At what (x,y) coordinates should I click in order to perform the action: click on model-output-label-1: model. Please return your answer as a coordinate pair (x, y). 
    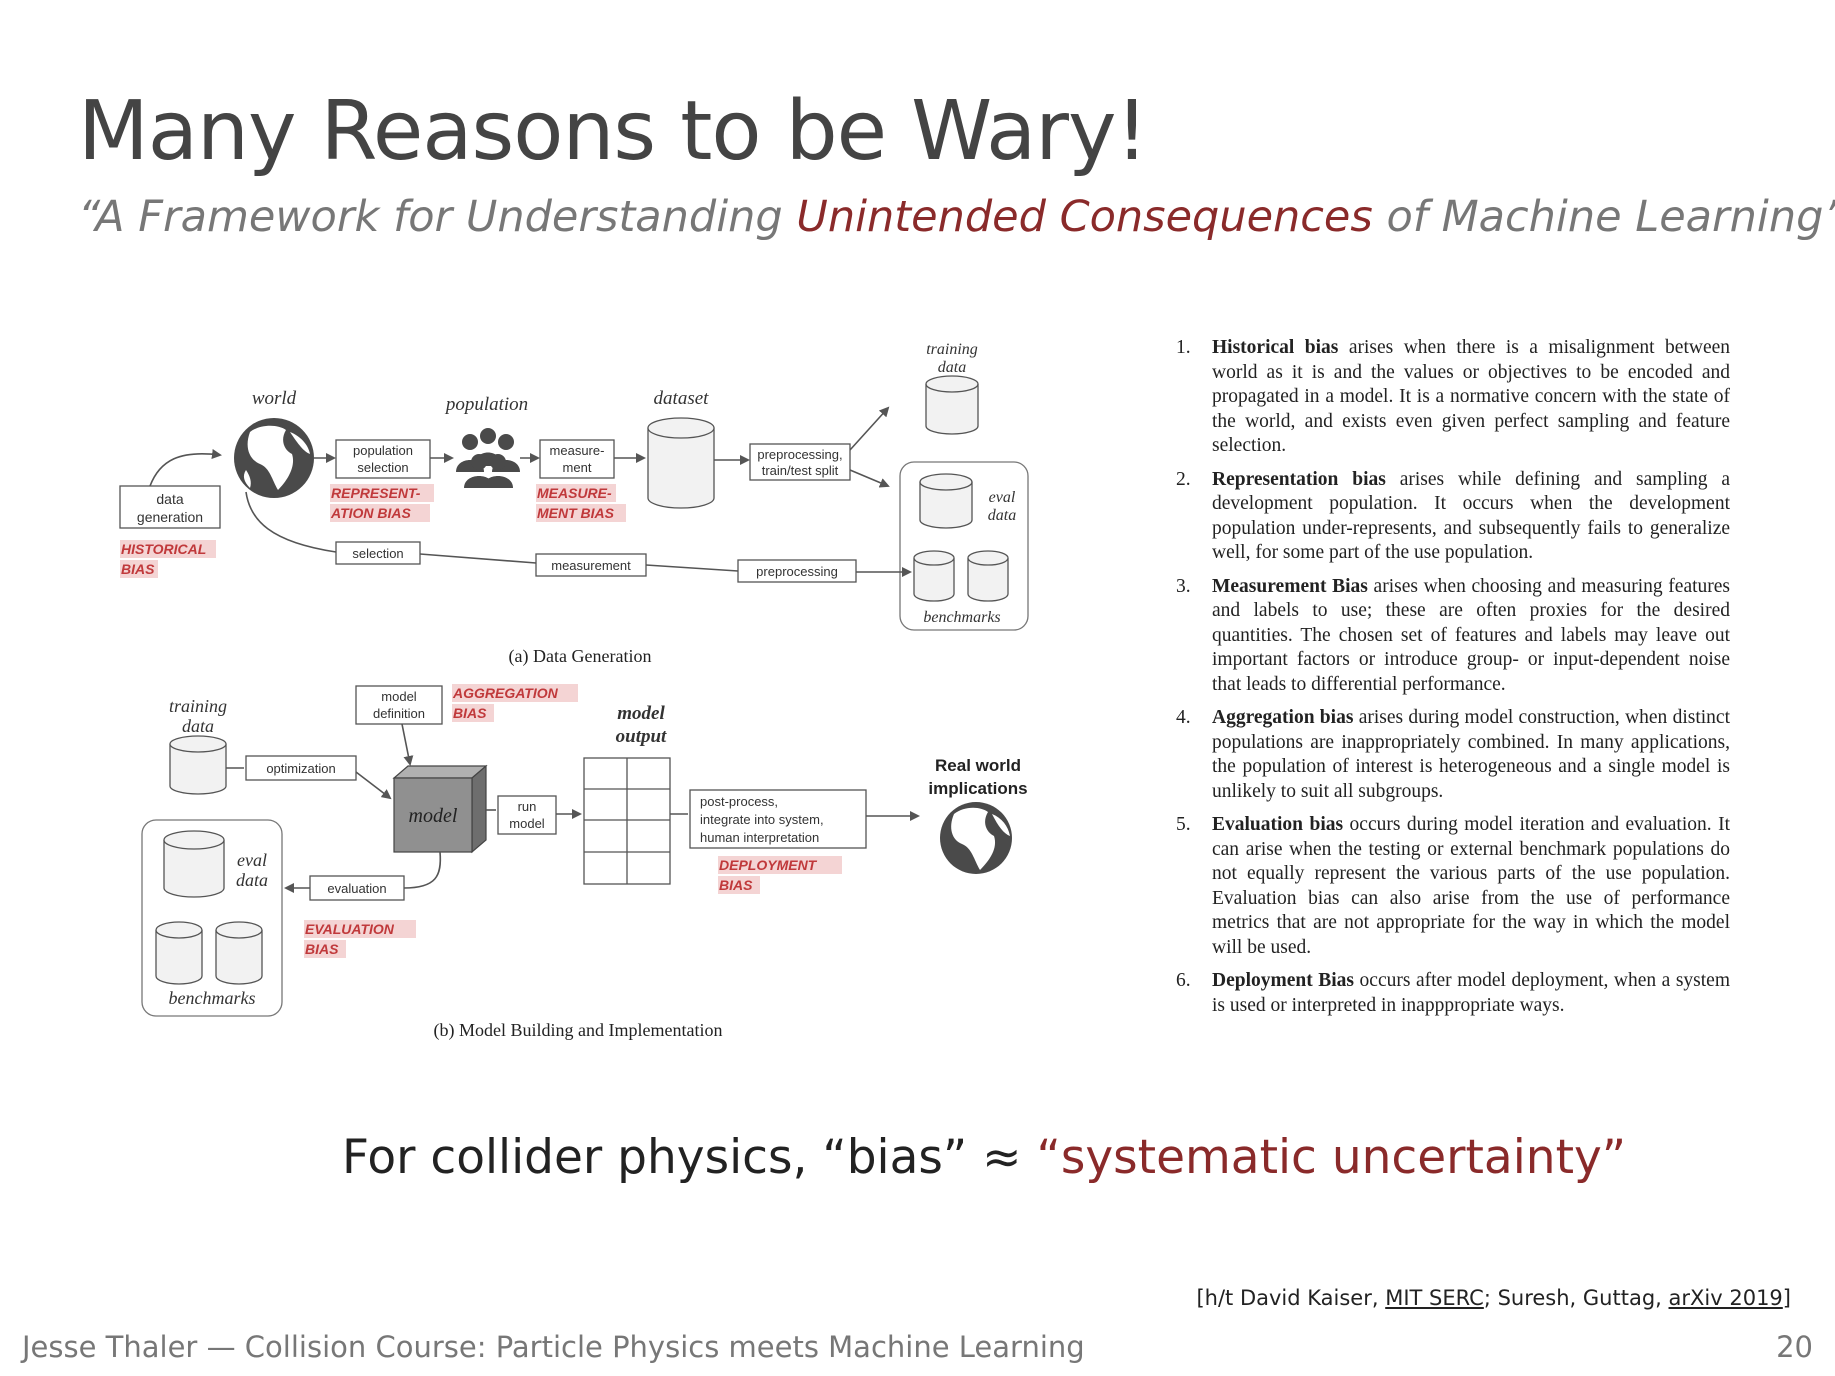
    Looking at the image, I should click on (641, 713).